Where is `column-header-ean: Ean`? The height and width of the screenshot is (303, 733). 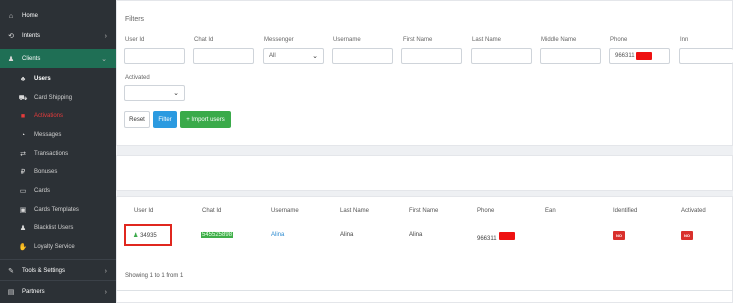
column-header-ean: Ean is located at coordinates (550, 211).